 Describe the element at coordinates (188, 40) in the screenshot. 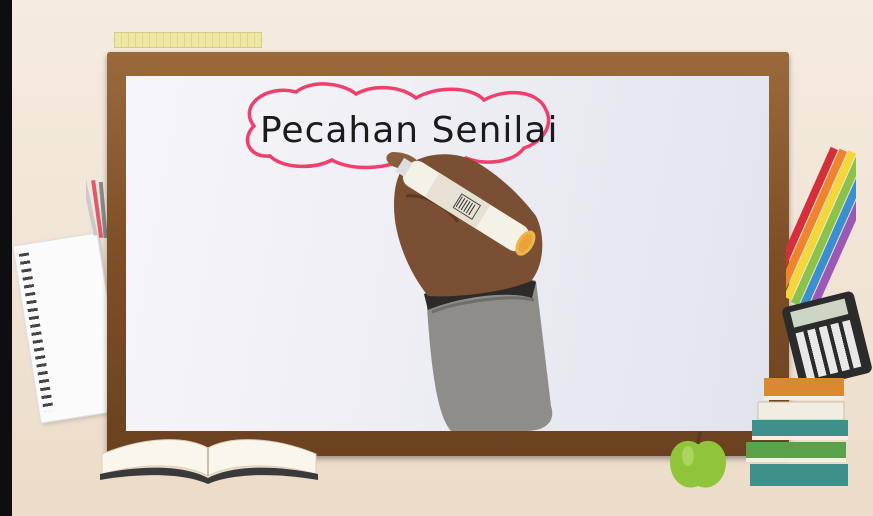

I see `ruler-decoration` at that location.